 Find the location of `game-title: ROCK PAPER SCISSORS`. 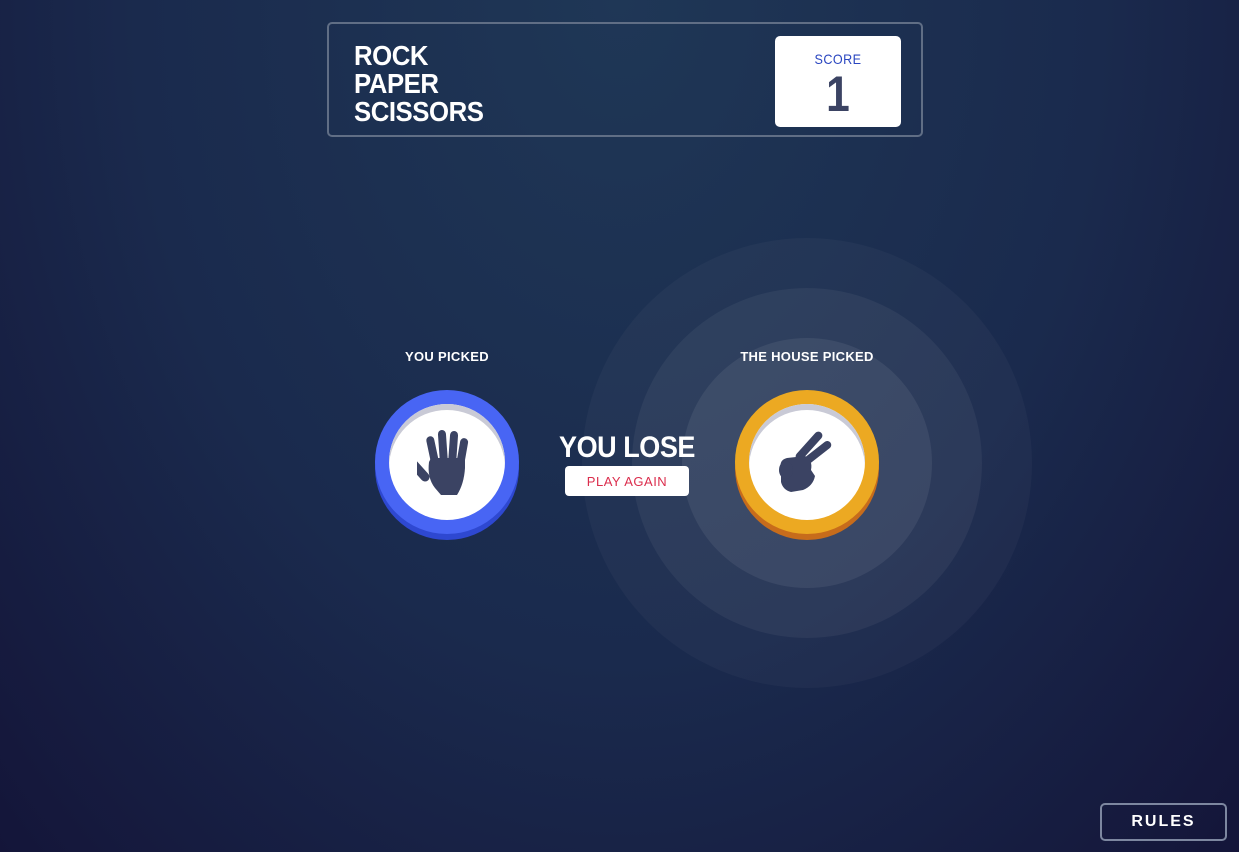

game-title: ROCK PAPER SCISSORS is located at coordinates (419, 83).